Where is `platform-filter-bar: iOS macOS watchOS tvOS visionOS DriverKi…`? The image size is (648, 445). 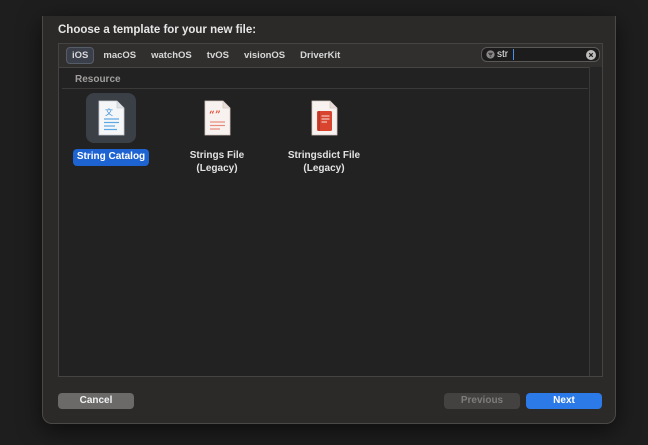 platform-filter-bar: iOS macOS watchOS tvOS visionOS DriverKi… is located at coordinates (330, 56).